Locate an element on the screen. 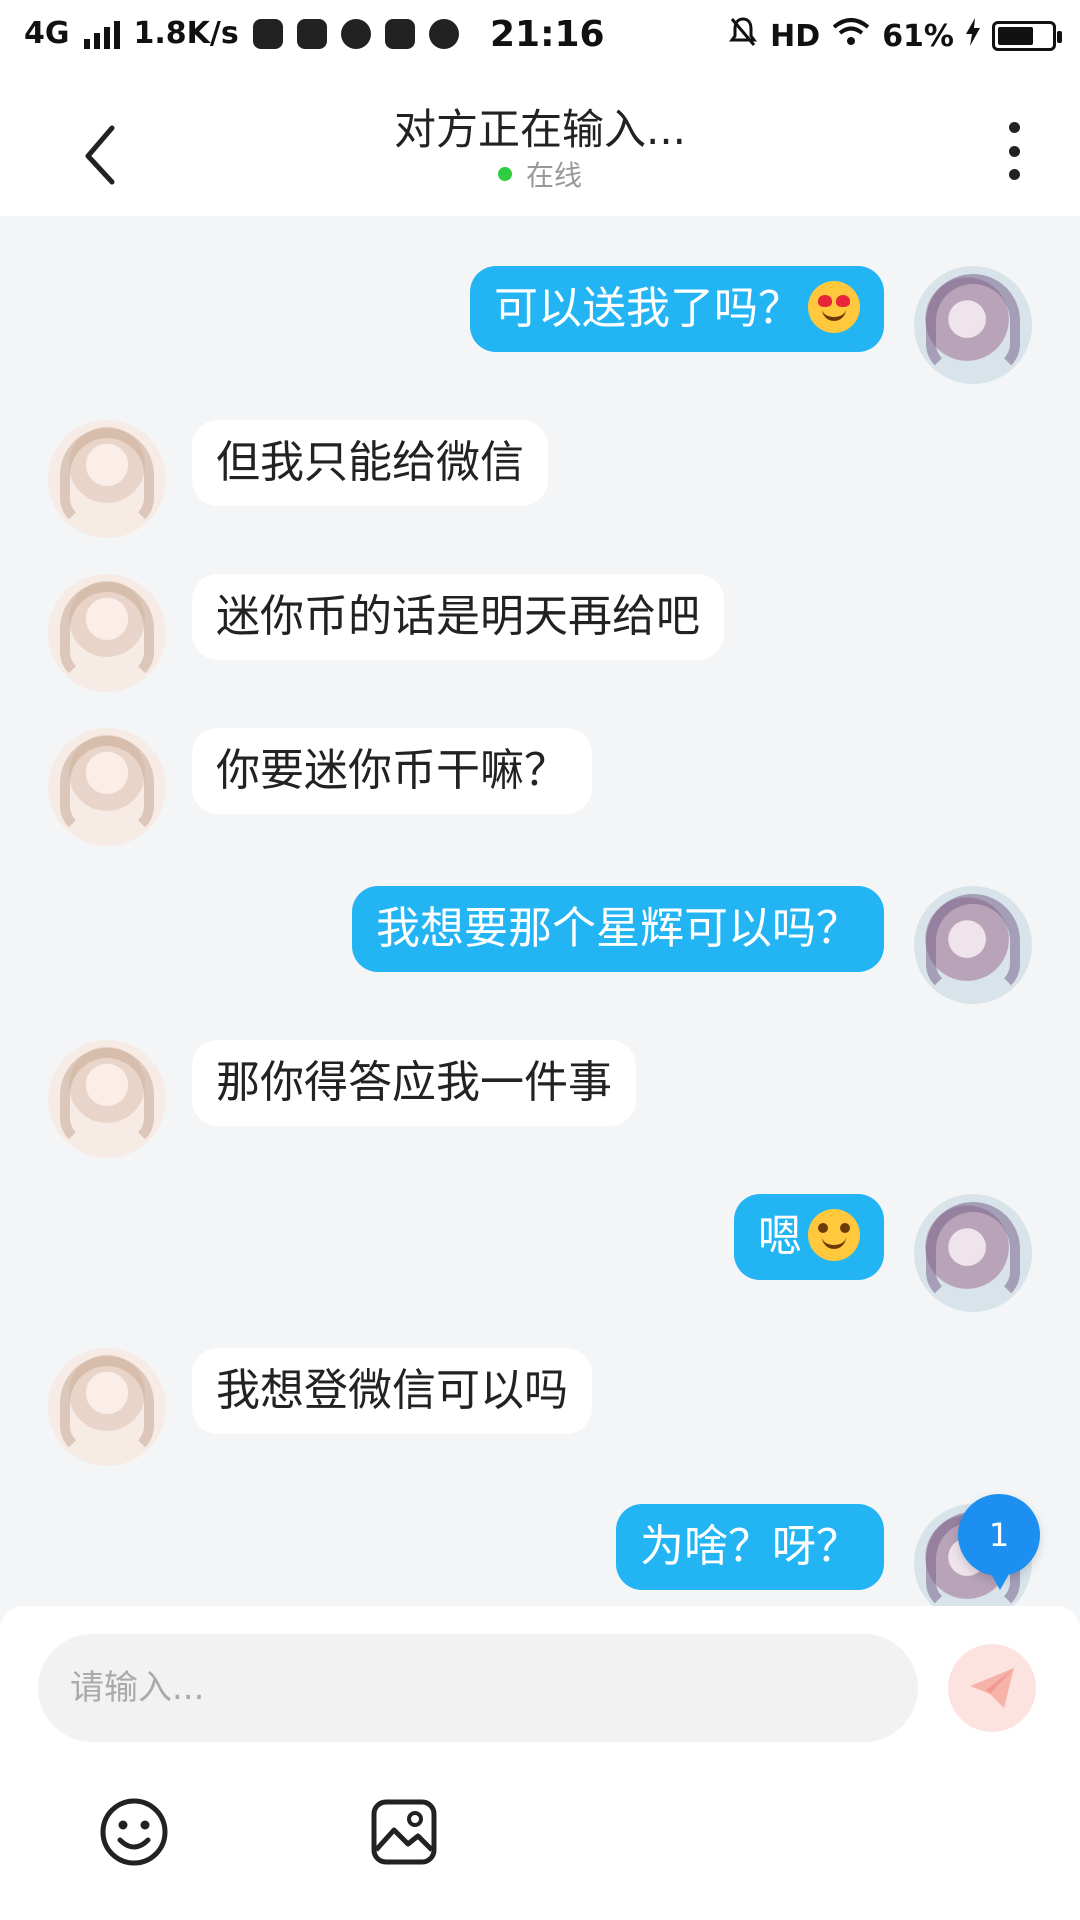 This screenshot has width=1080, height=1920. message-row: 我想登微信可以吗 is located at coordinates (540, 1408).